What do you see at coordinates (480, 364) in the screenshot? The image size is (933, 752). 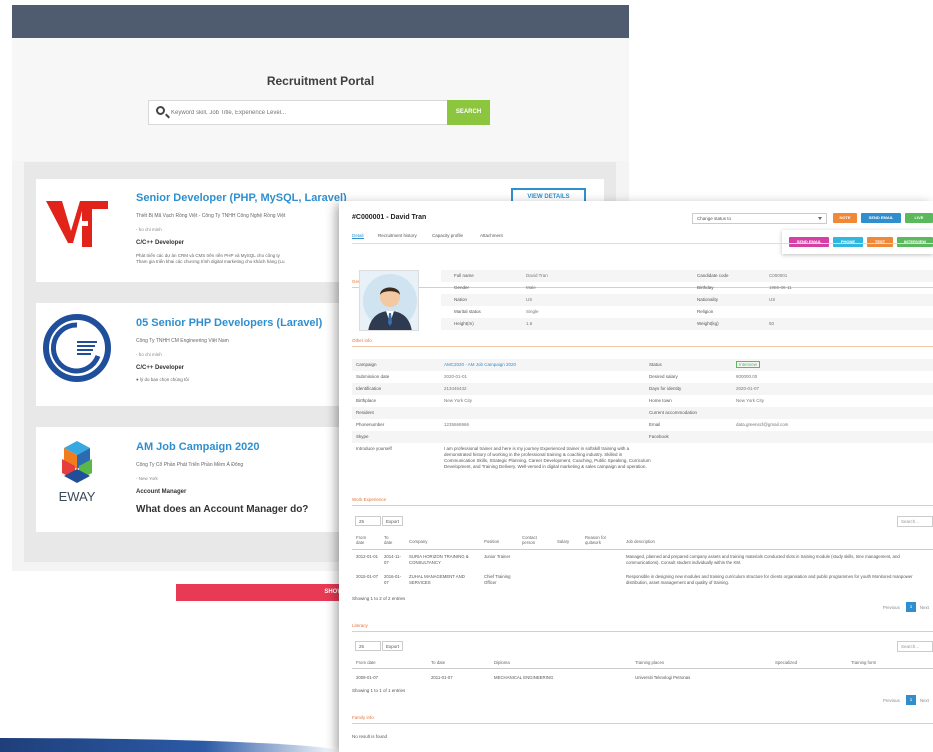 I see `campaign-link: AMC2020 - AM Job Campaign 2020` at bounding box center [480, 364].